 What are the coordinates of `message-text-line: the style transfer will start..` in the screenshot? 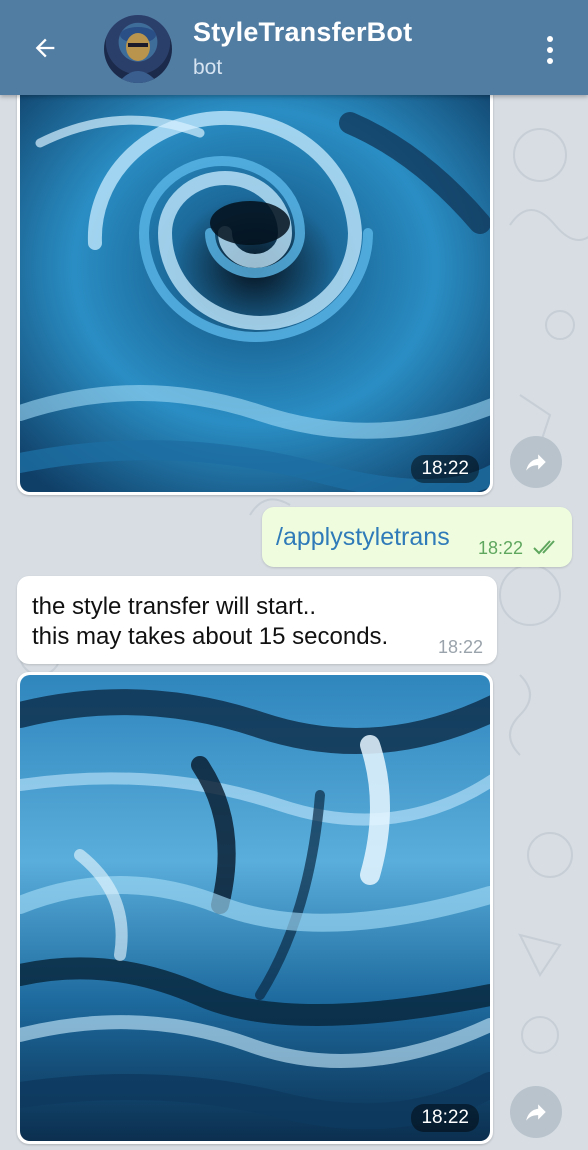 It's located at (174, 606).